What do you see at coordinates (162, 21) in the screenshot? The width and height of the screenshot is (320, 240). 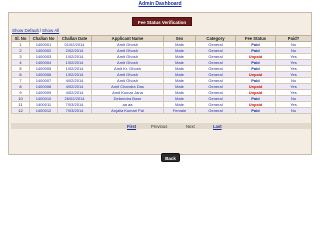 I see `page-title: Fee Status Verification` at bounding box center [162, 21].